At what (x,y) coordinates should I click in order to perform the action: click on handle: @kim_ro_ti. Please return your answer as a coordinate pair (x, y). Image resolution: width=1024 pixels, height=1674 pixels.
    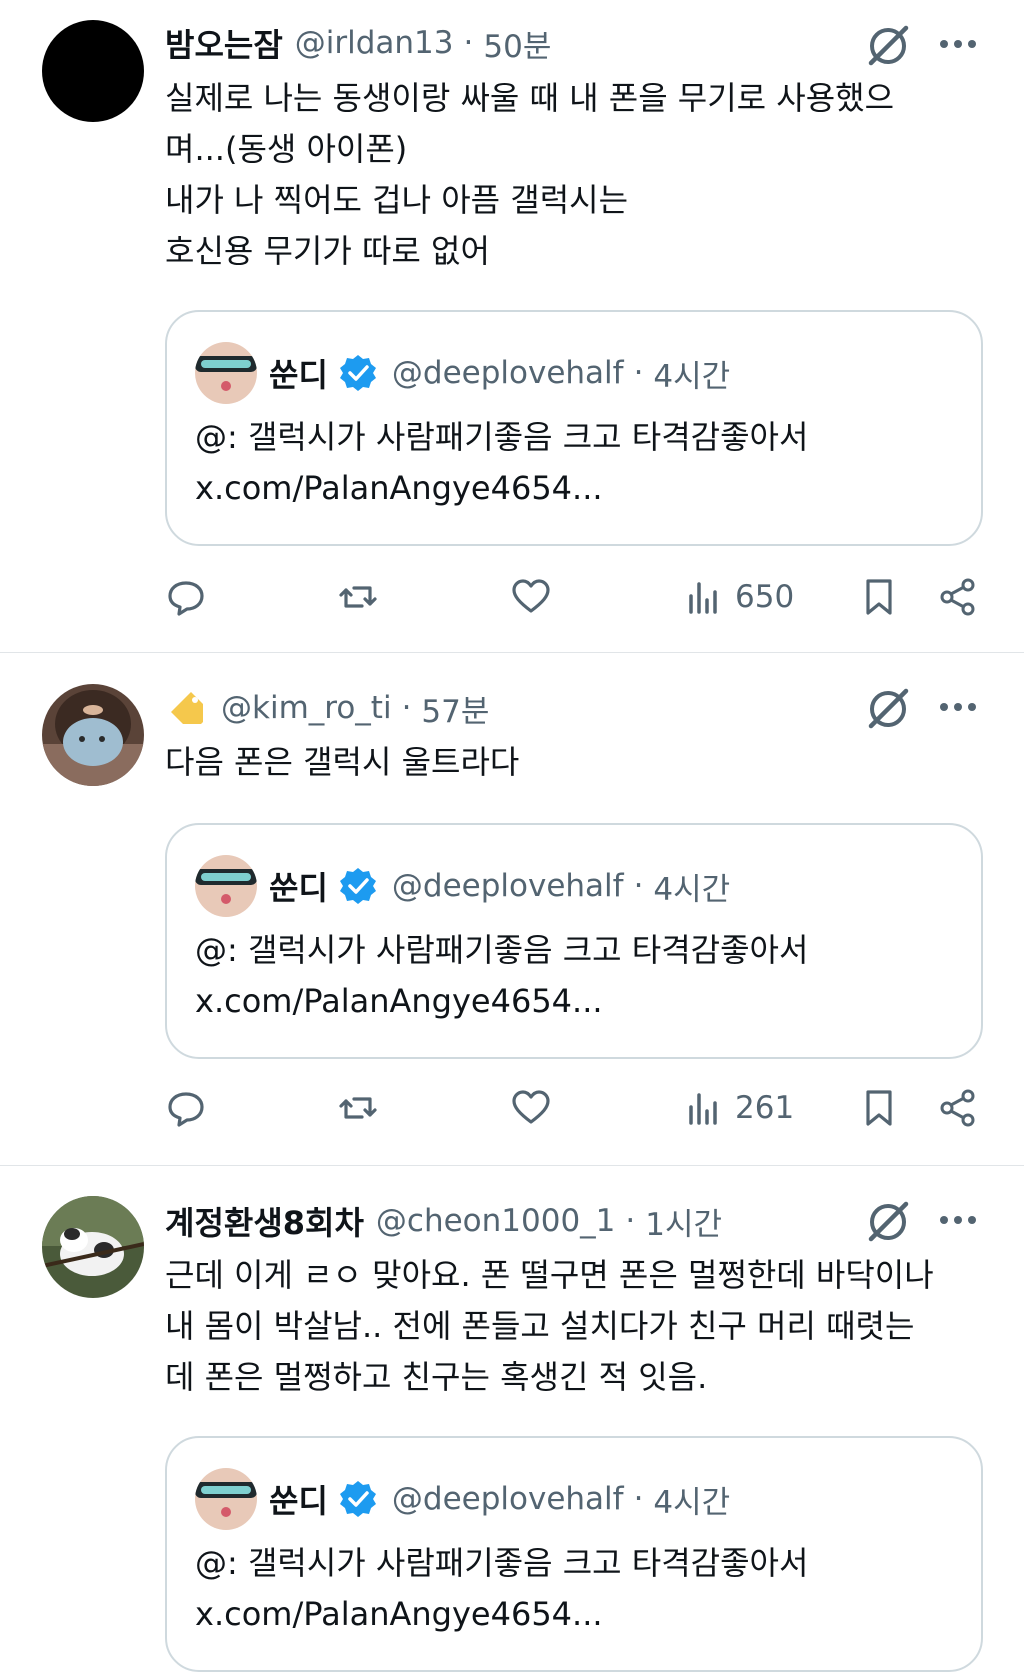
    Looking at the image, I should click on (306, 708).